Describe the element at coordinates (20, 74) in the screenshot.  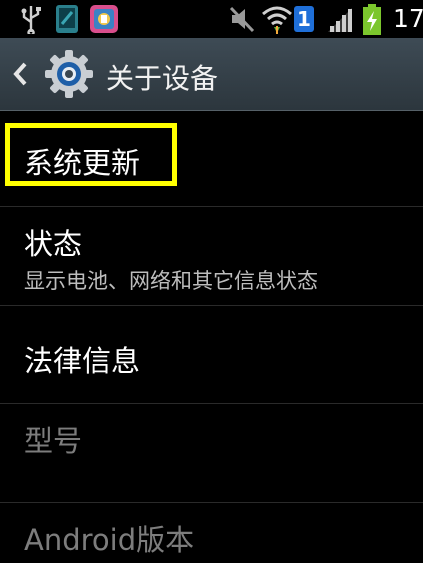
I see `back-arrow-icon` at that location.